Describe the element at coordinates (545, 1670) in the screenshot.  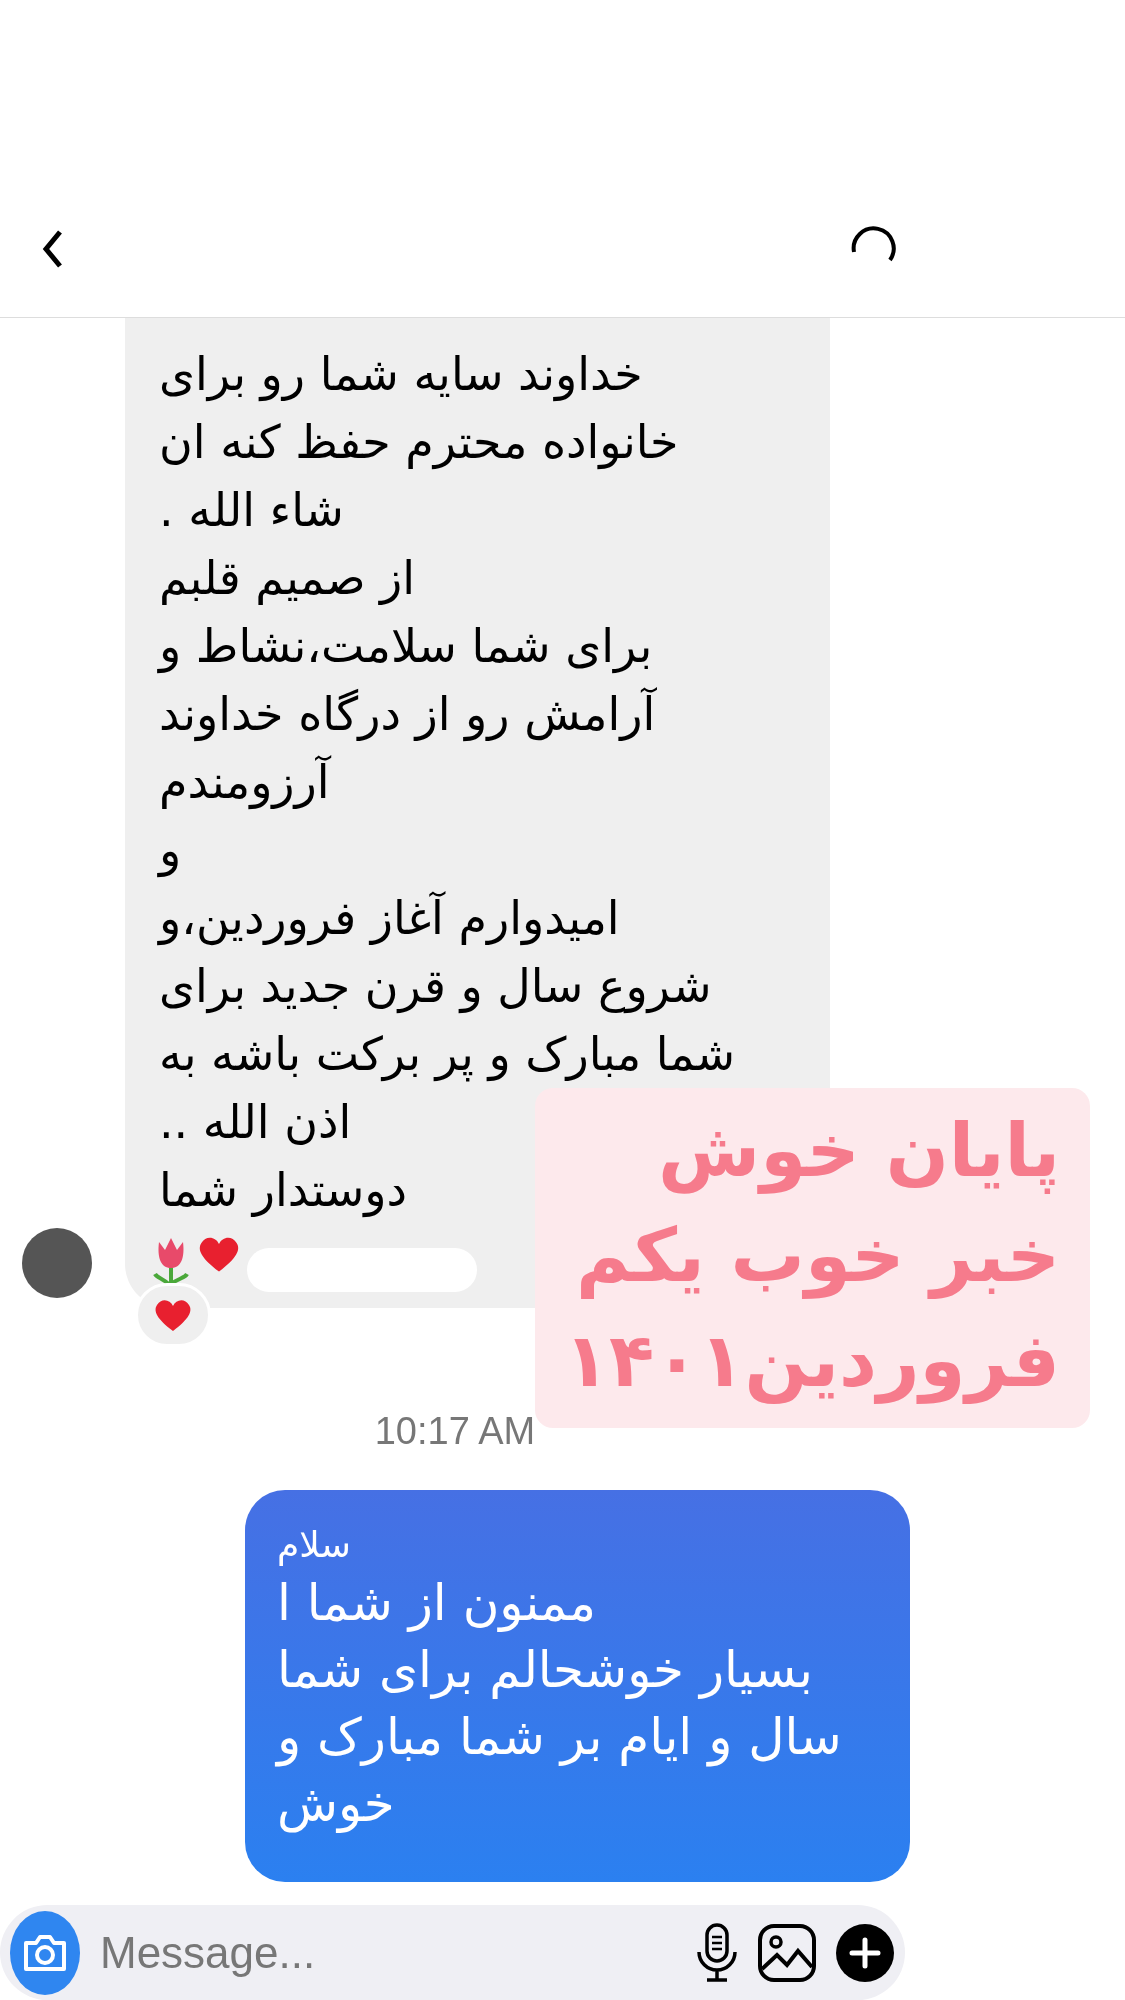
I see `message-line: بسیار خوشحالم برای شما` at that location.